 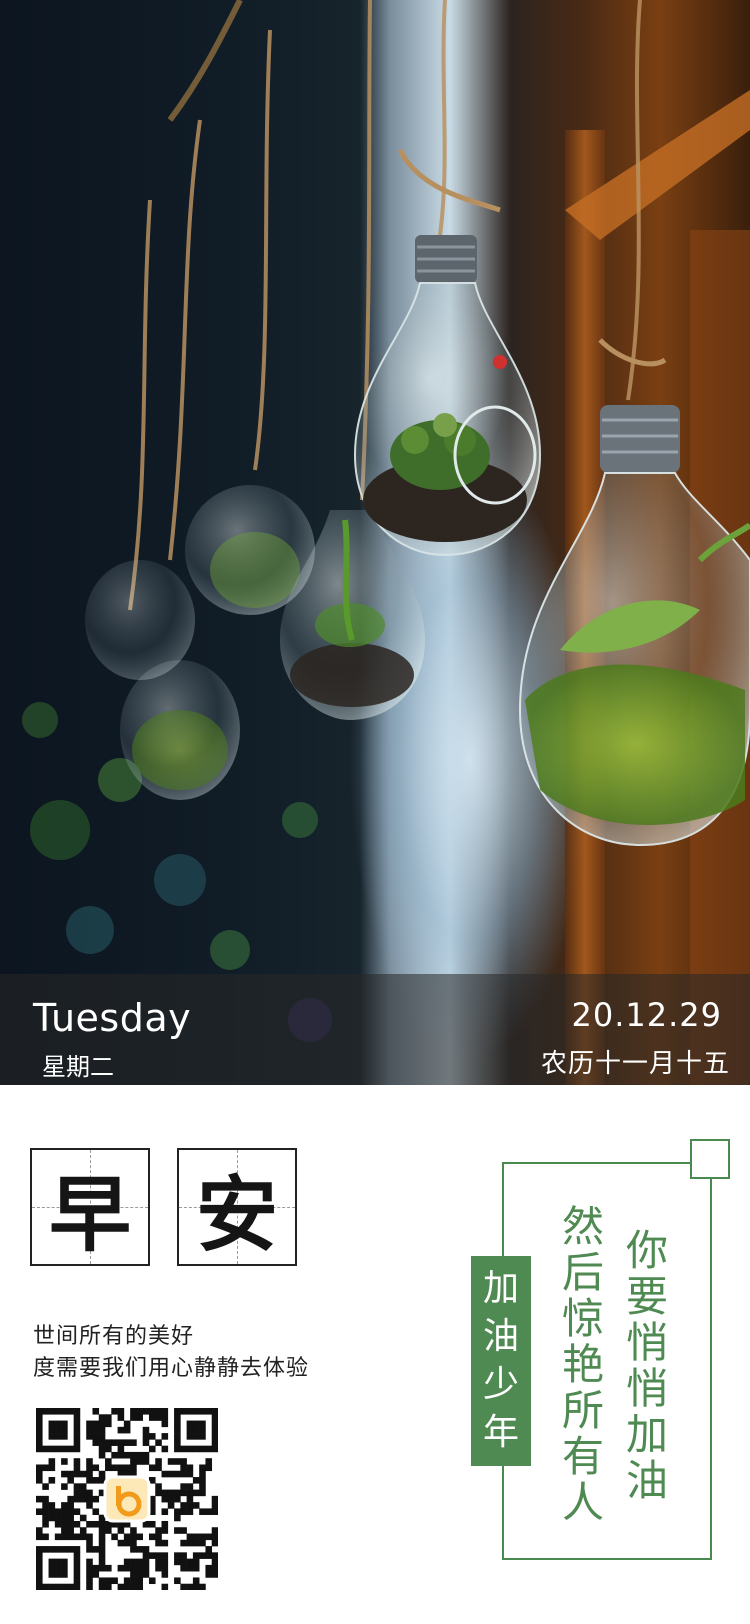 What do you see at coordinates (583, 1456) in the screenshot?
I see `slogan-char: 有` at bounding box center [583, 1456].